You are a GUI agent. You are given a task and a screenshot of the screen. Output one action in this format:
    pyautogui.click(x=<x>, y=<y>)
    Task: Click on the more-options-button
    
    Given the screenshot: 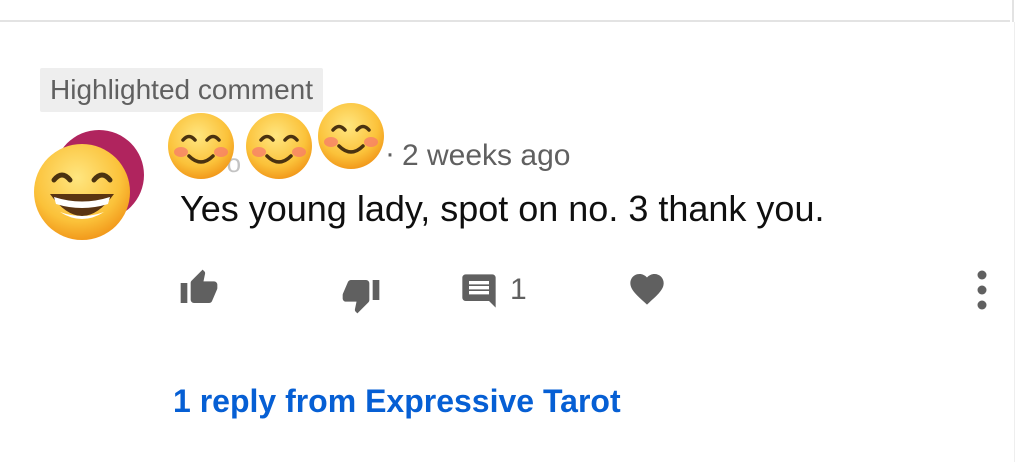 What is the action you would take?
    pyautogui.click(x=982, y=290)
    